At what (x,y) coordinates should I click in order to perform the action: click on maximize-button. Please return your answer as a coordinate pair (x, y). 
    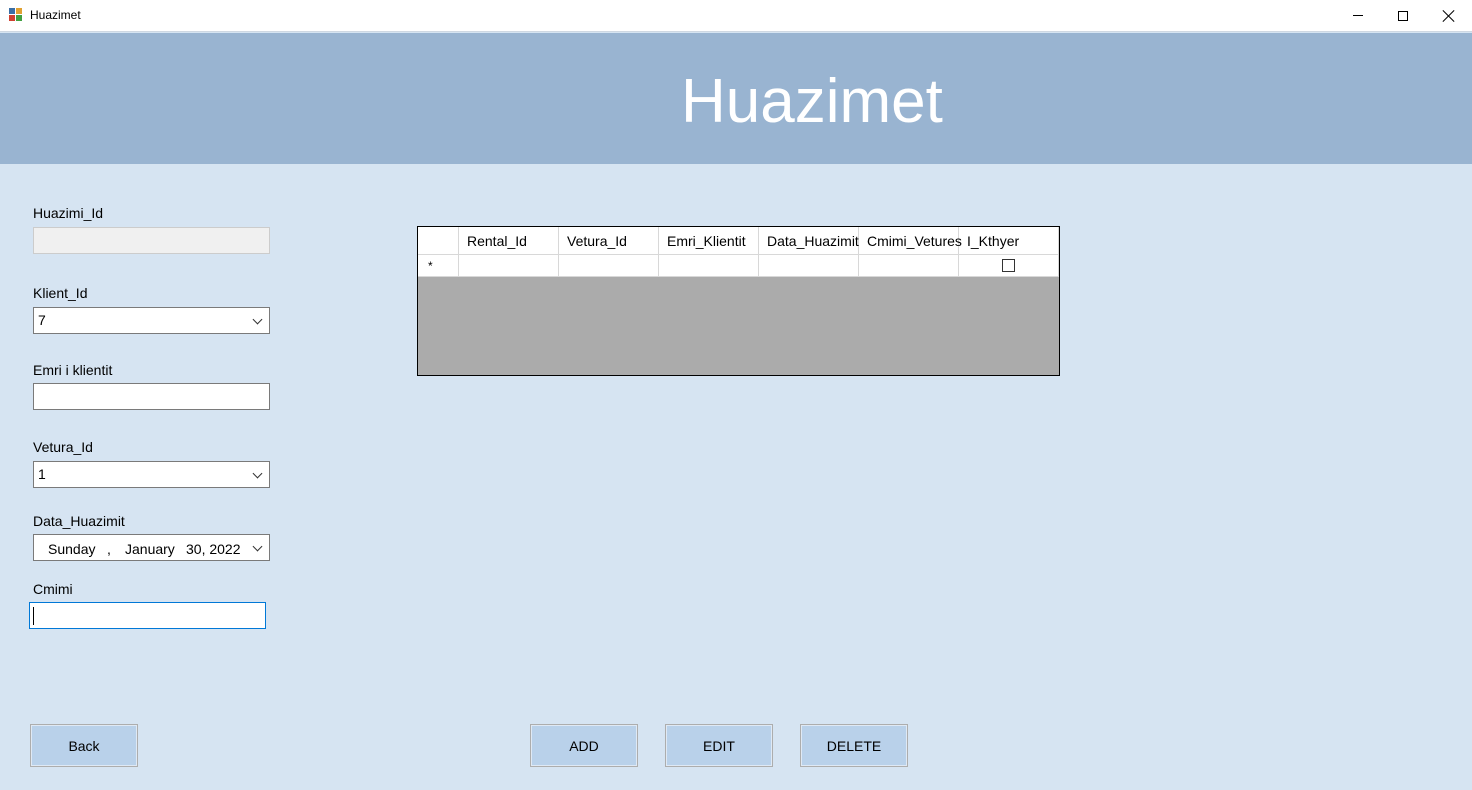
    Looking at the image, I should click on (1403, 15).